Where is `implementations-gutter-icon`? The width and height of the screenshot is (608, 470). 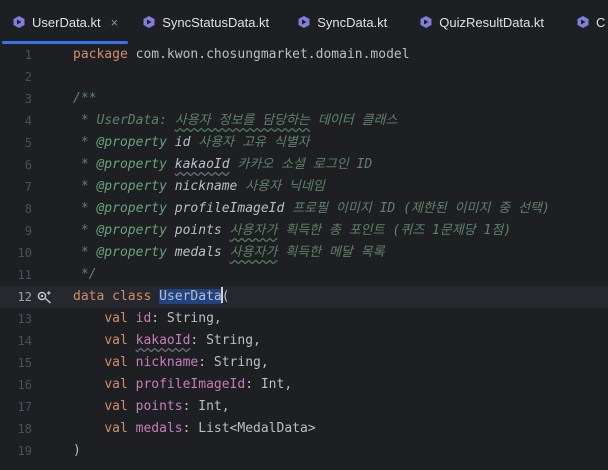
implementations-gutter-icon is located at coordinates (44, 297).